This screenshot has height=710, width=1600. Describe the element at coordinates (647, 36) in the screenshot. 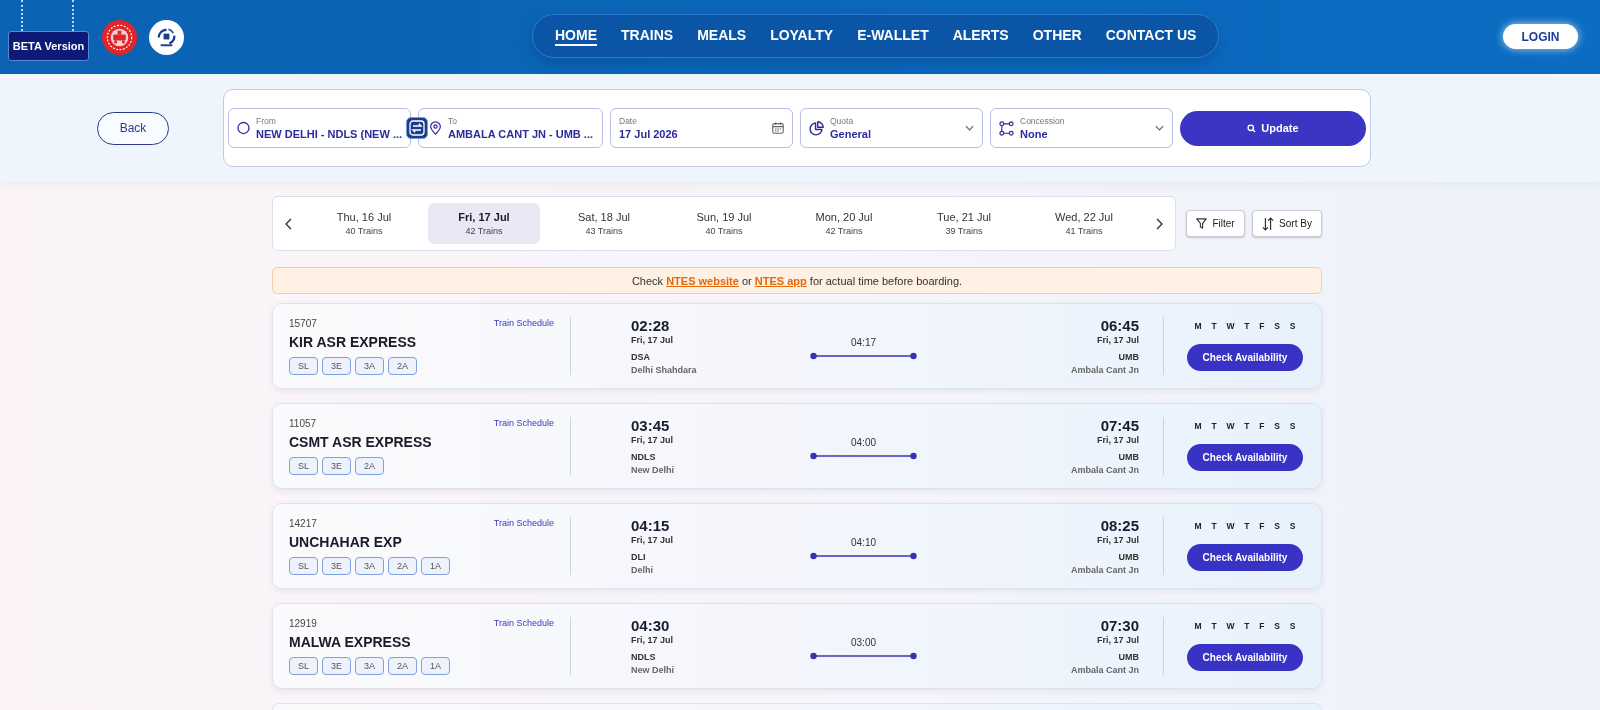

I see `nav-link: TRAINS` at that location.